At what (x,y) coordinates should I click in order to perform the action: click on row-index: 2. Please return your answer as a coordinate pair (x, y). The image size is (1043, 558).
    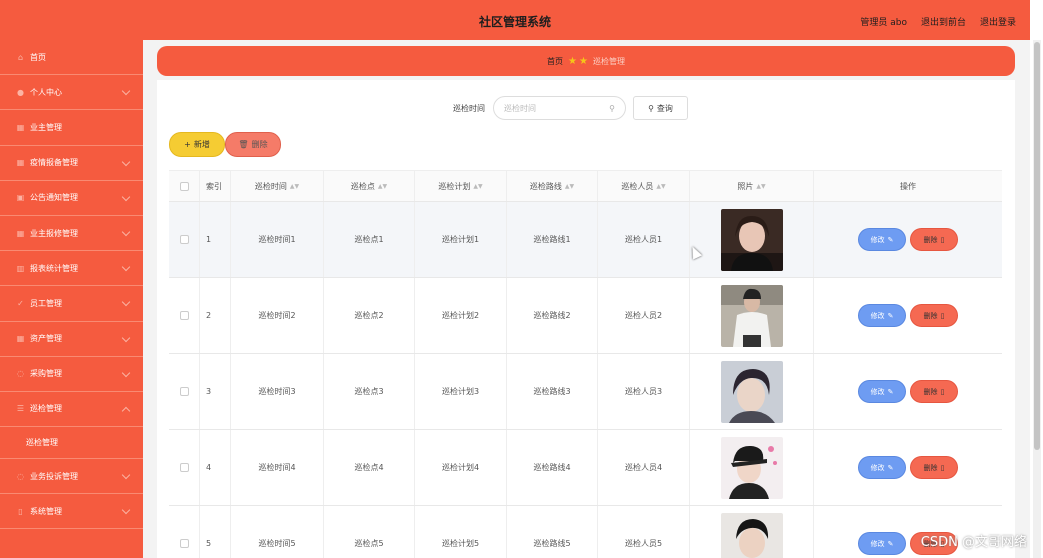
    Looking at the image, I should click on (215, 315).